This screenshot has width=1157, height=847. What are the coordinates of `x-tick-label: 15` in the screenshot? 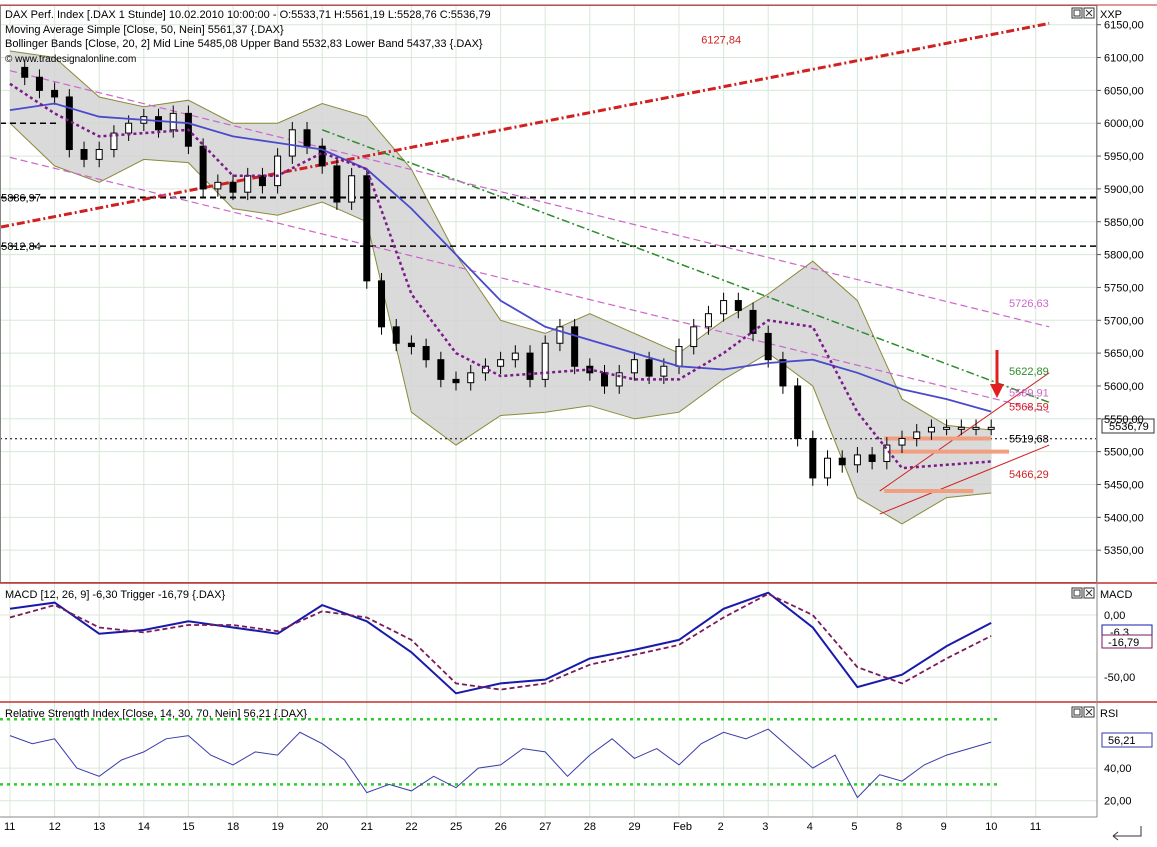 It's located at (188, 827).